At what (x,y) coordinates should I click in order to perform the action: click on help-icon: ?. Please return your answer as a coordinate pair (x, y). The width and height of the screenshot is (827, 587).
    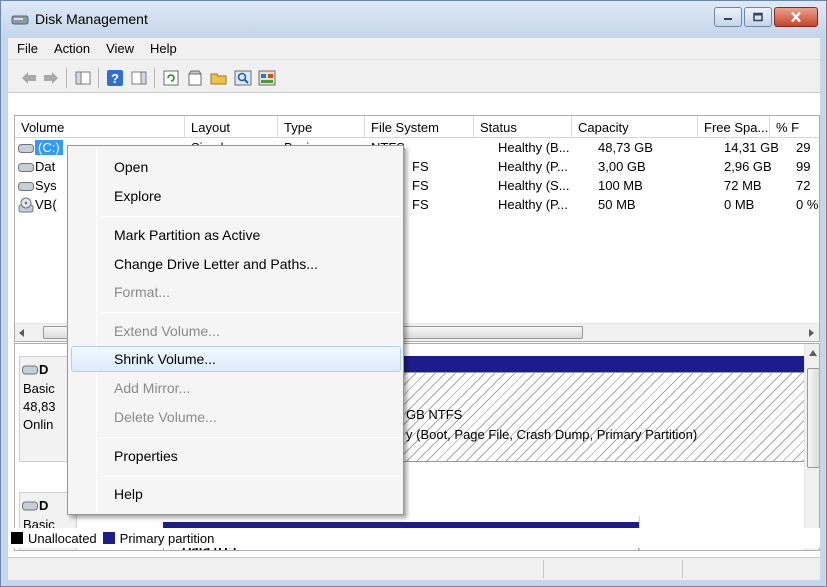
    Looking at the image, I should click on (115, 78).